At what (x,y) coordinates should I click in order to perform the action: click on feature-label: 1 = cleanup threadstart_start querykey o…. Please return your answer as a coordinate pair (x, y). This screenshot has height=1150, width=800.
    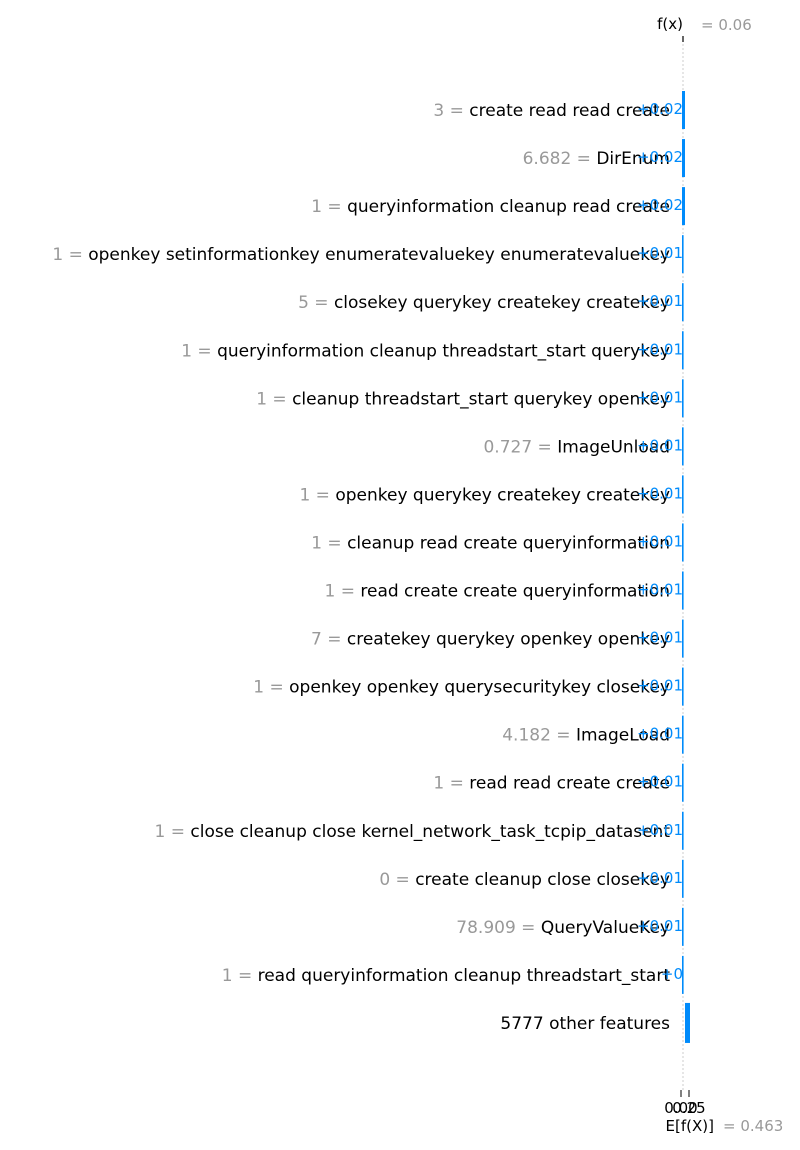
    Looking at the image, I should click on (463, 399).